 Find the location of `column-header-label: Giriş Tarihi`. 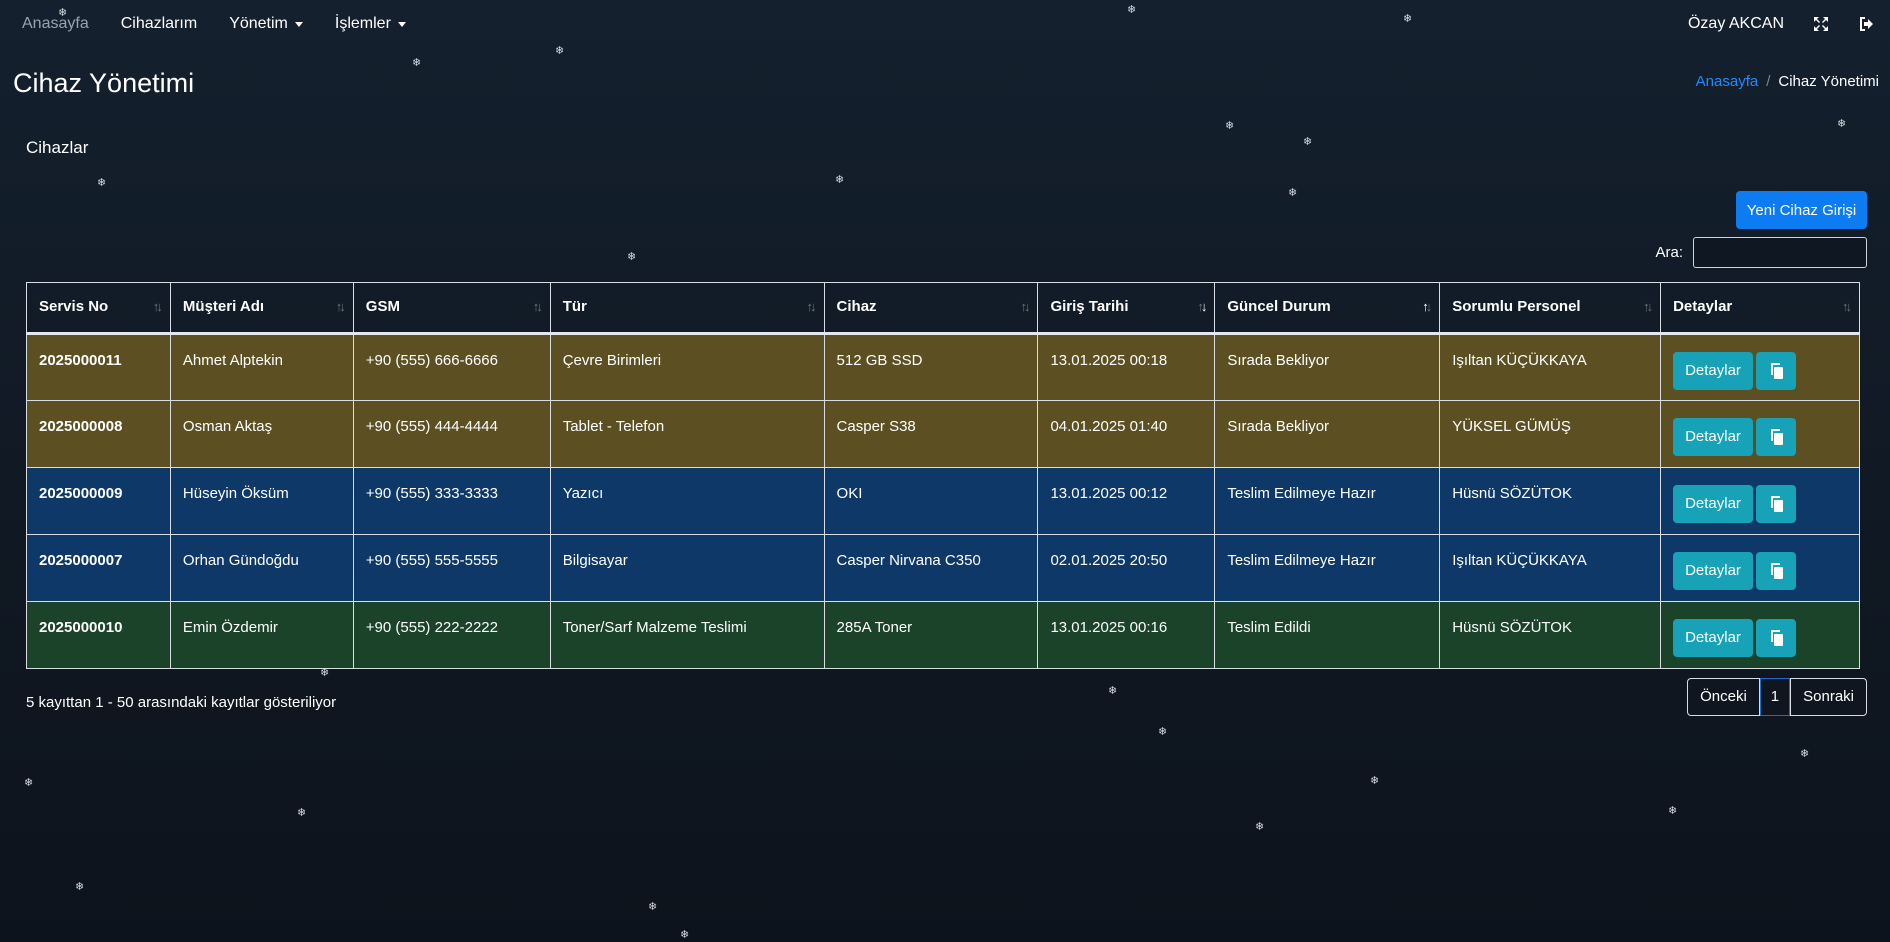

column-header-label: Giriş Tarihi is located at coordinates (1089, 306).